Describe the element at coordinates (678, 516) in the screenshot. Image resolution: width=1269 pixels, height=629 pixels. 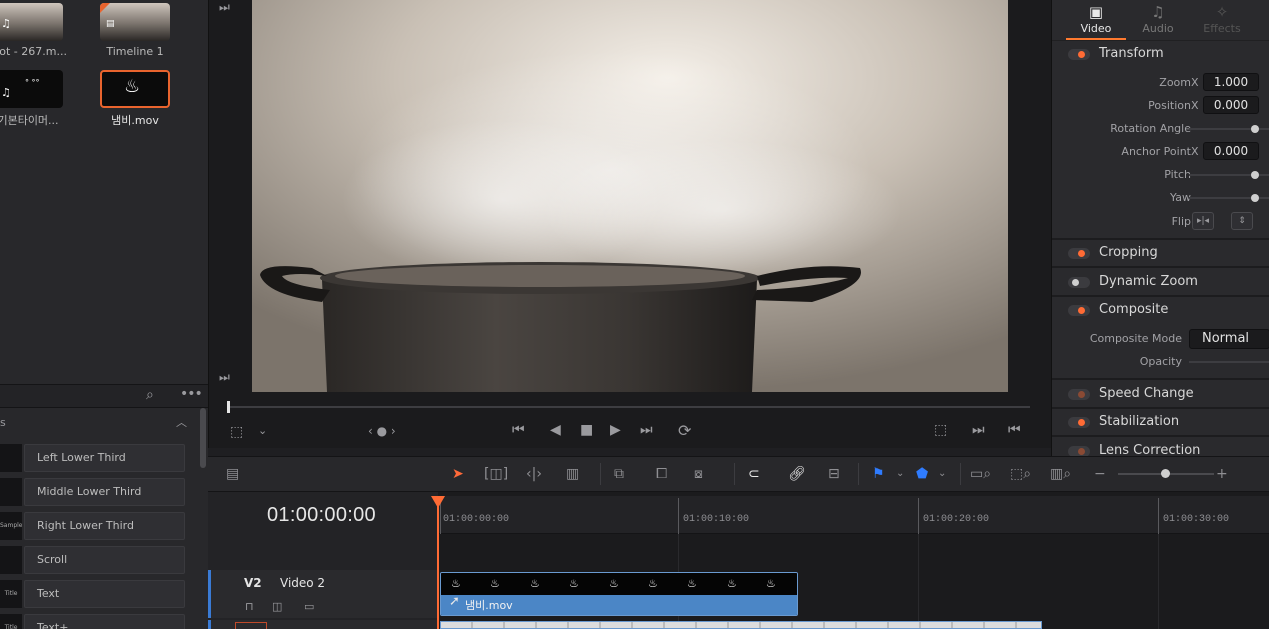
I see `ruler-tick` at that location.